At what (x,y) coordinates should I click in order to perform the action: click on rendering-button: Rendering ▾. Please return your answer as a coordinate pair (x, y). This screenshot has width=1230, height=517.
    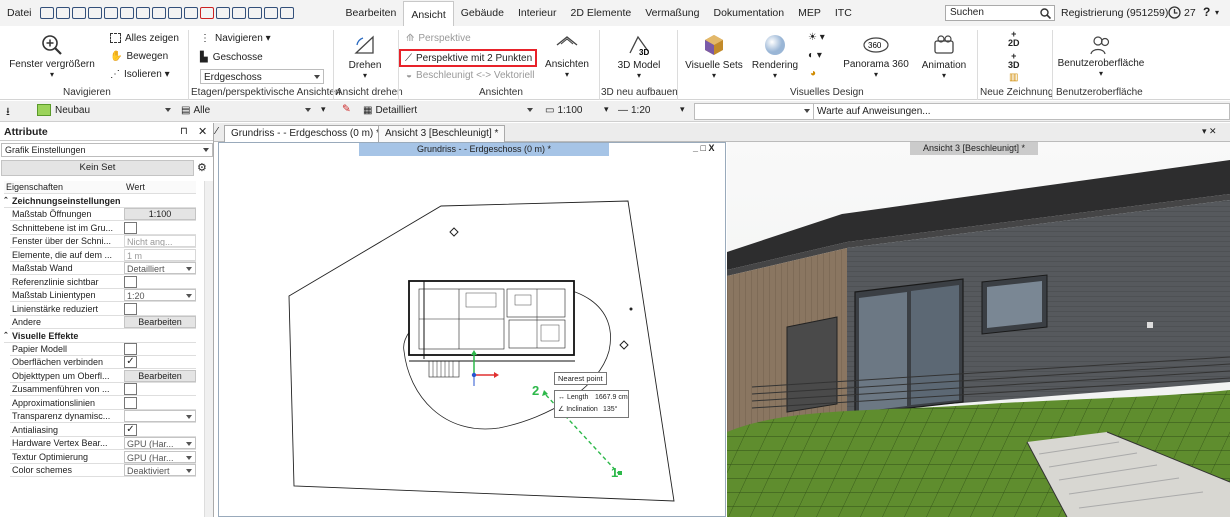
    Looking at the image, I should click on (775, 56).